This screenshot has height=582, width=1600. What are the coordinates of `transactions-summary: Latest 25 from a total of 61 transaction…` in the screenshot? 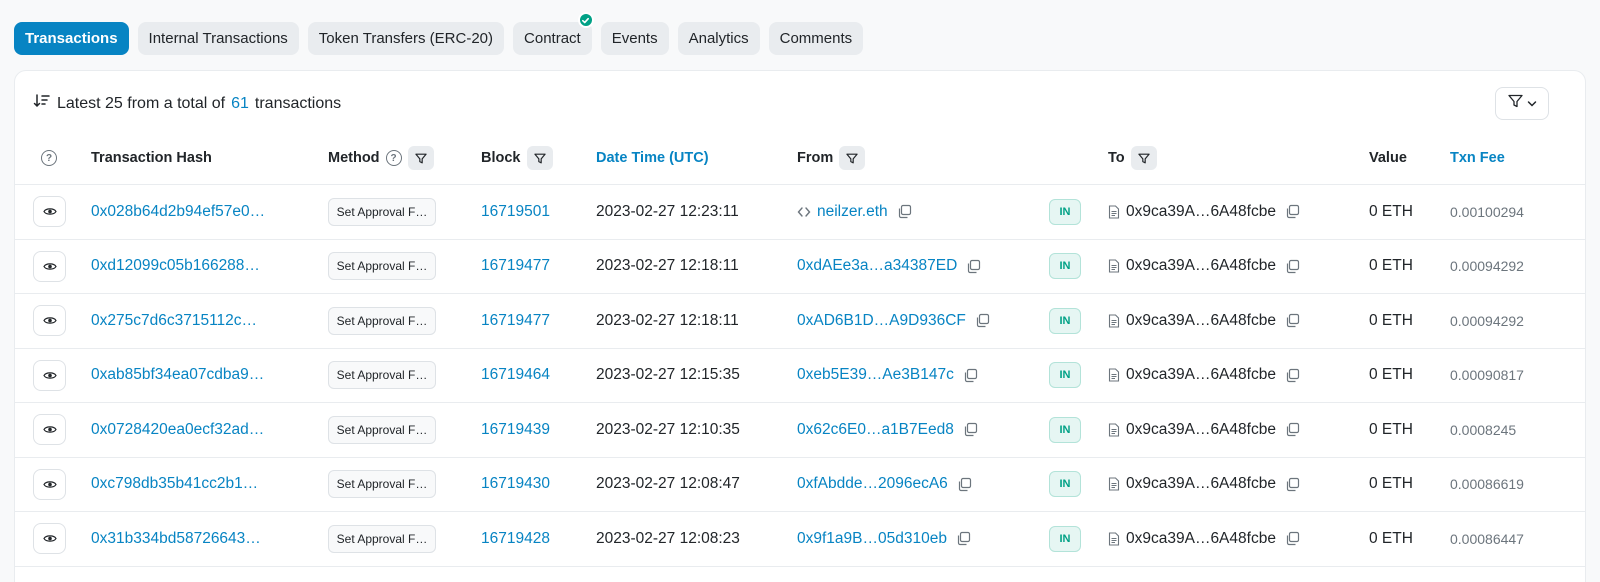 It's located at (187, 103).